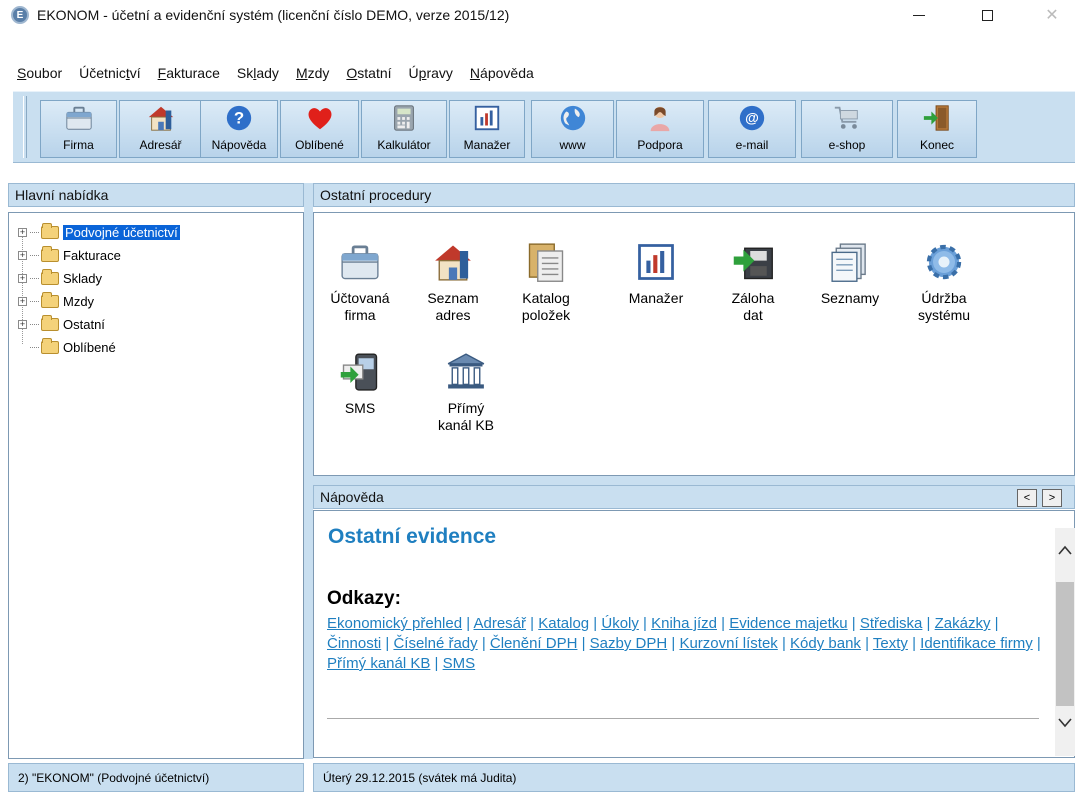 The height and width of the screenshot is (792, 1075). Describe the element at coordinates (499, 623) in the screenshot. I see `help-link: Adresář` at that location.